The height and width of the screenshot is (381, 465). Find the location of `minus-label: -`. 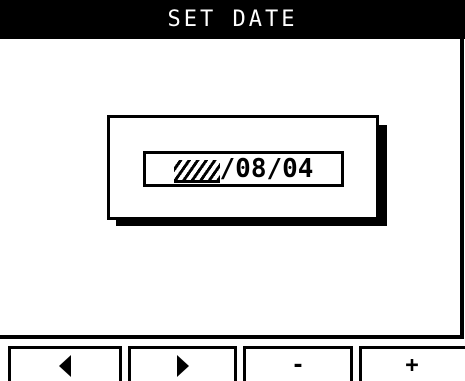

minus-label: - is located at coordinates (298, 365).